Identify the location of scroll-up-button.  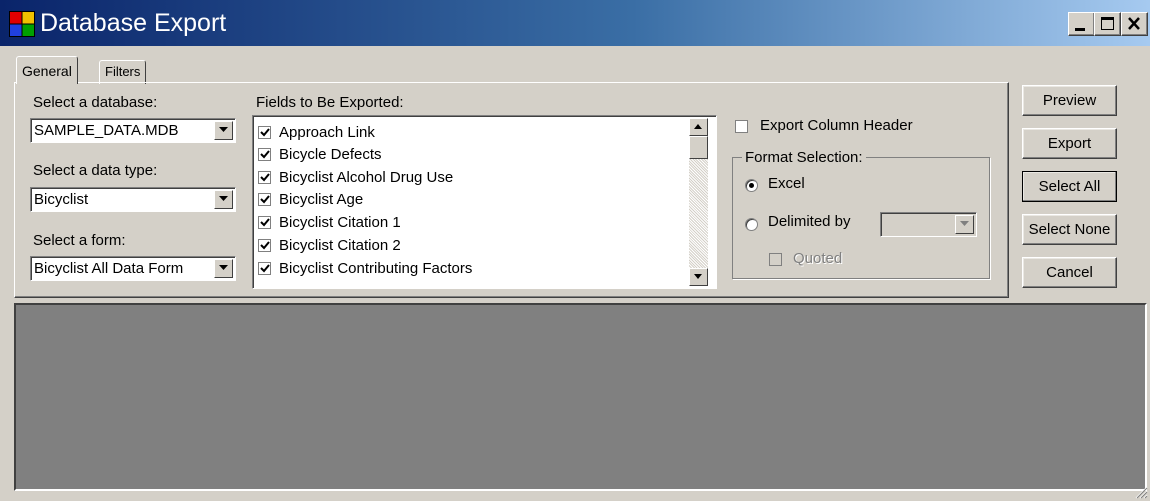
(698, 127).